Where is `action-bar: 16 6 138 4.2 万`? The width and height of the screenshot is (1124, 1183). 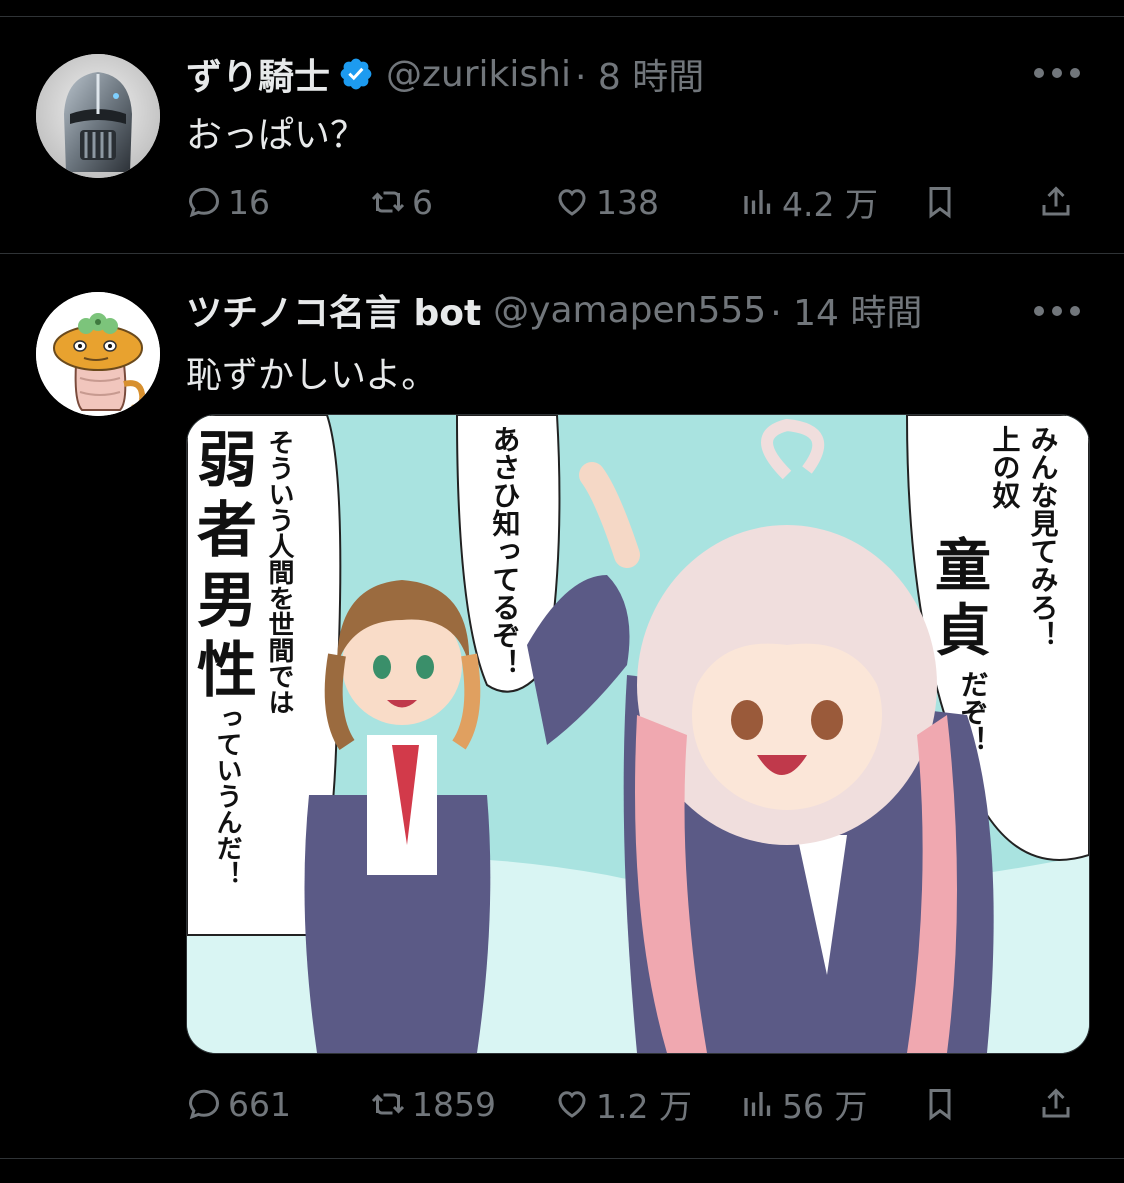
action-bar: 16 6 138 4.2 万 is located at coordinates (636, 202).